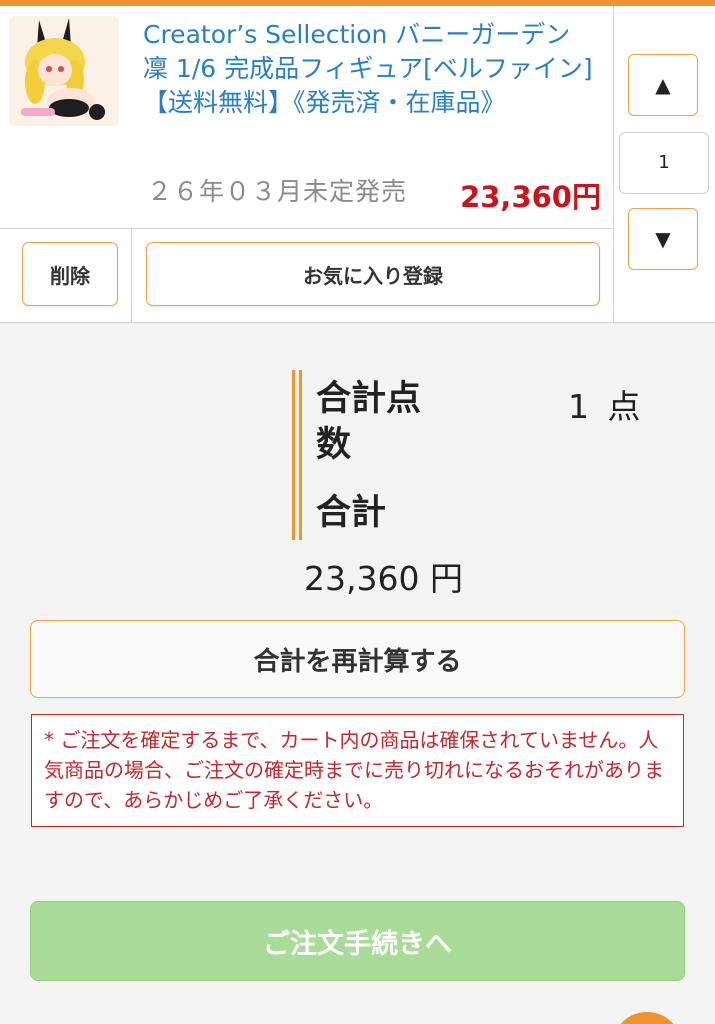 This screenshot has width=715, height=1024. I want to click on delete-button: 削除, so click(70, 274).